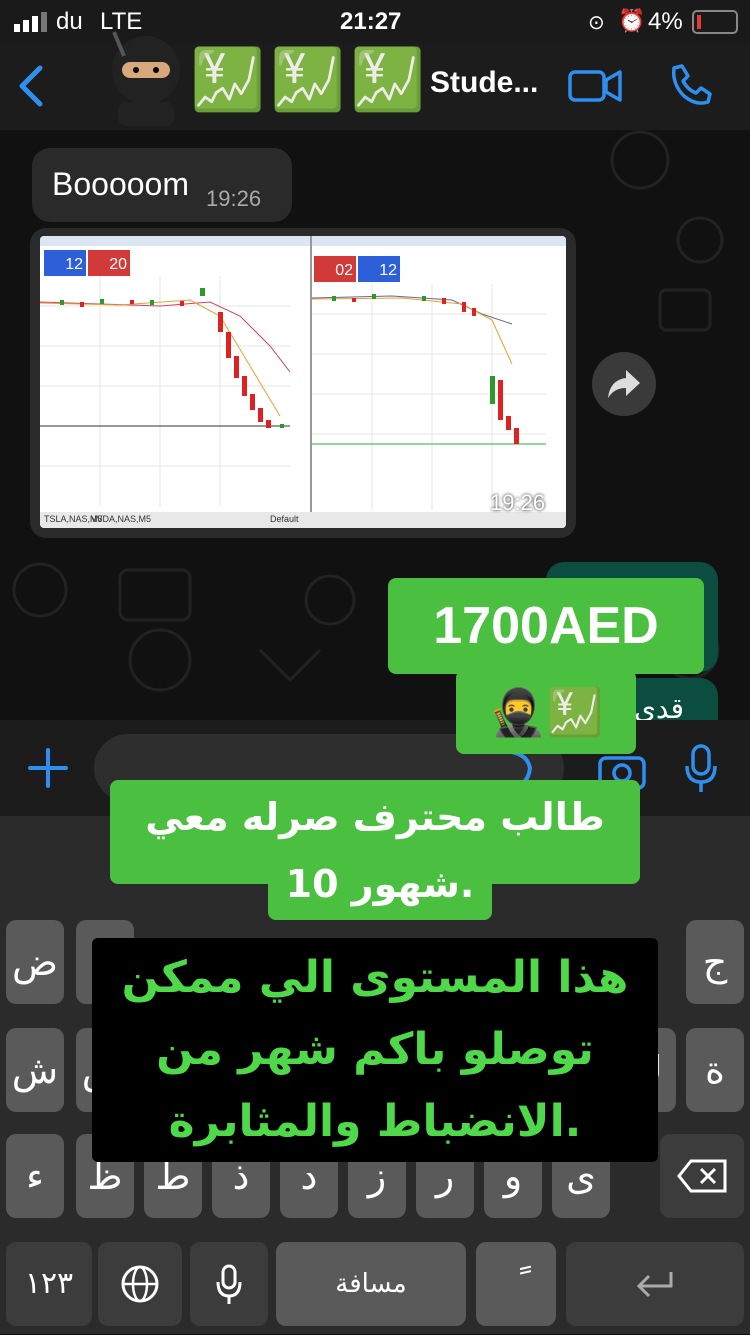 The width and height of the screenshot is (750, 1335). I want to click on buy-price: 12, so click(379, 269).